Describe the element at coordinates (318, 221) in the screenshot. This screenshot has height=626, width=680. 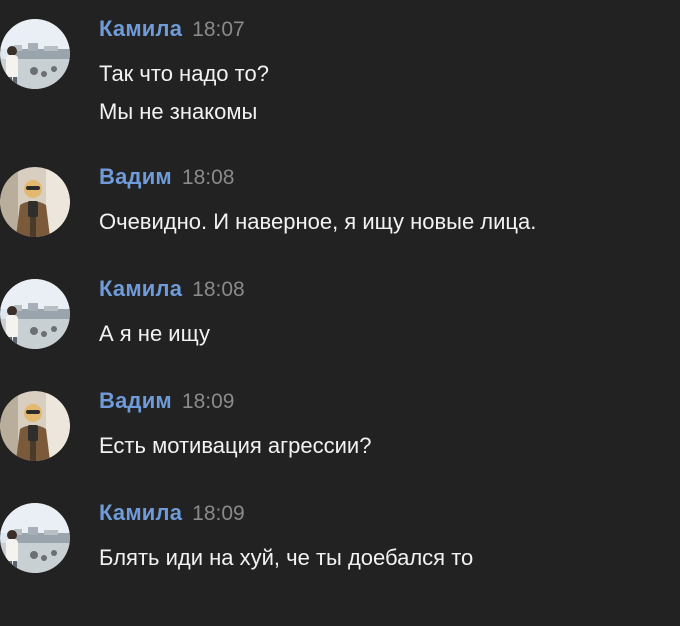
I see `message-text: Очевидно. И наверное, я ищу новые лица.` at that location.